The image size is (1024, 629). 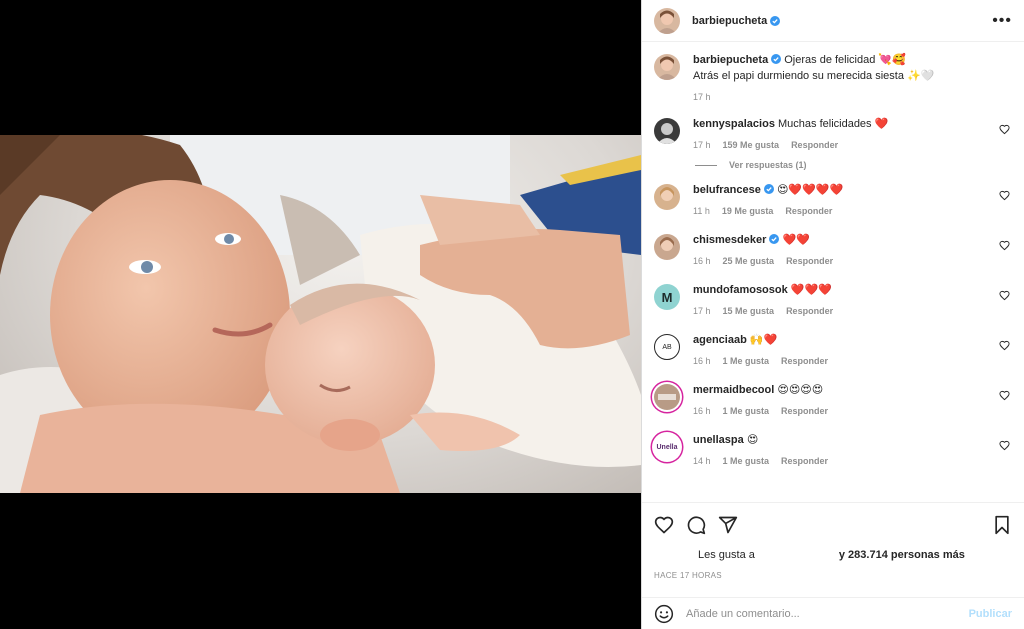 What do you see at coordinates (664, 614) in the screenshot?
I see `emoji-icon` at bounding box center [664, 614].